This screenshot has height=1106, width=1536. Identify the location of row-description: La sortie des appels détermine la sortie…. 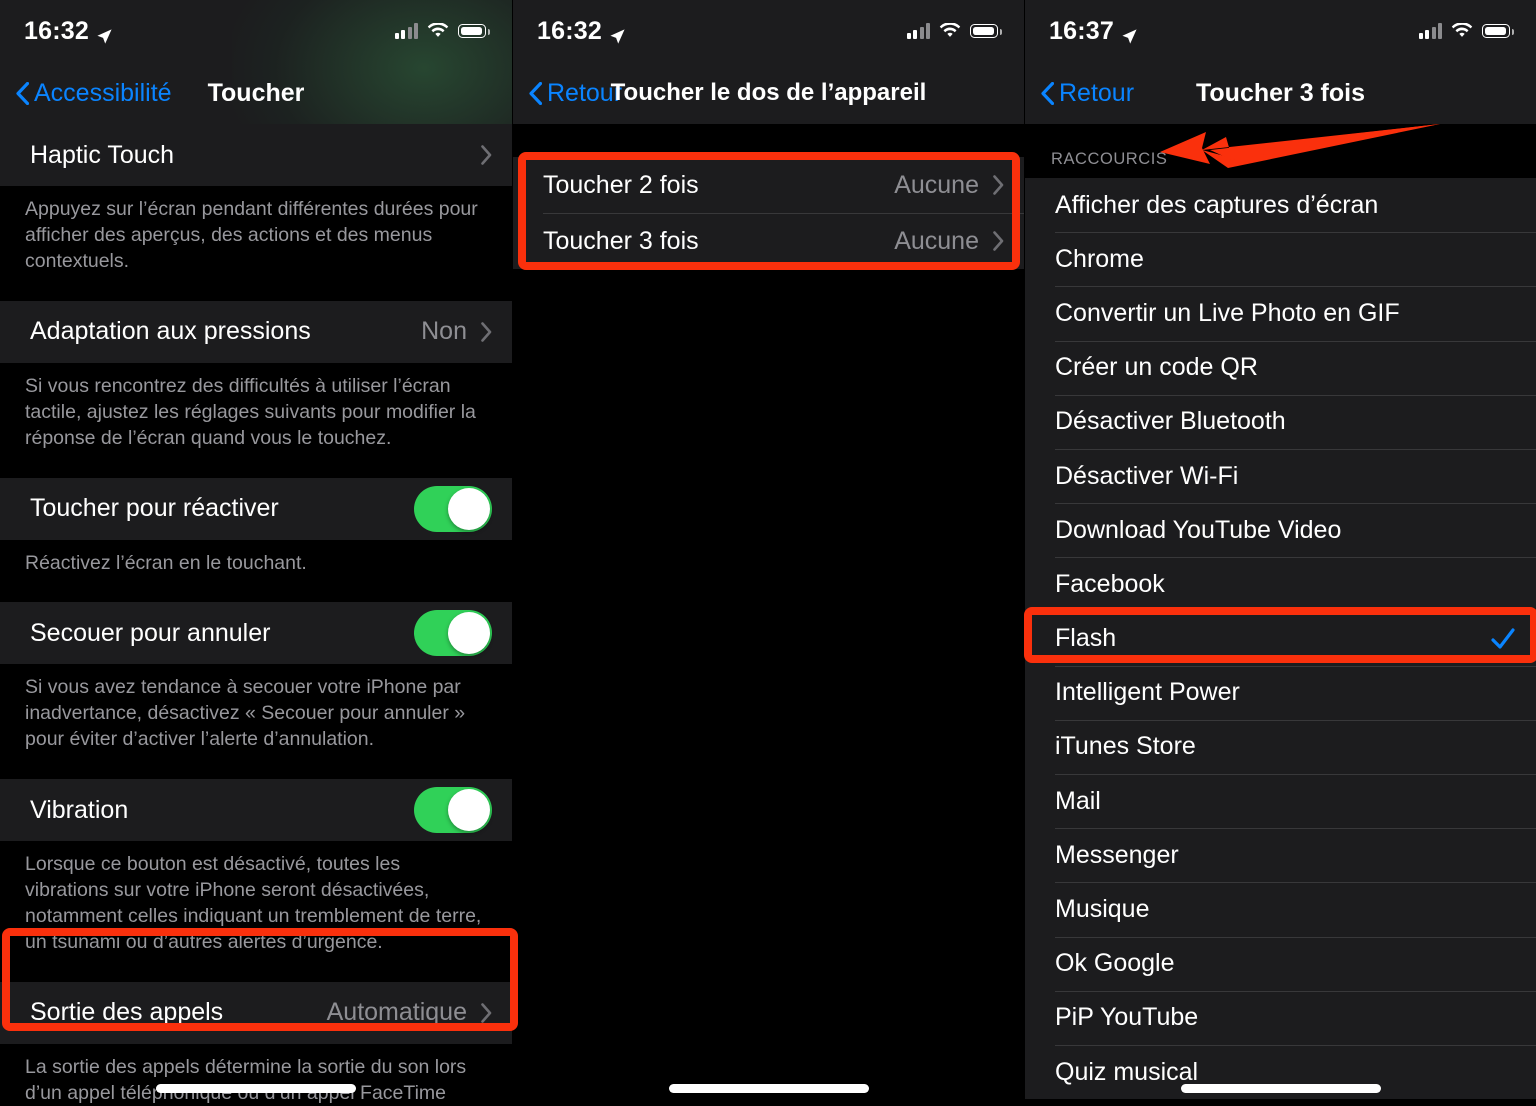
(256, 1074).